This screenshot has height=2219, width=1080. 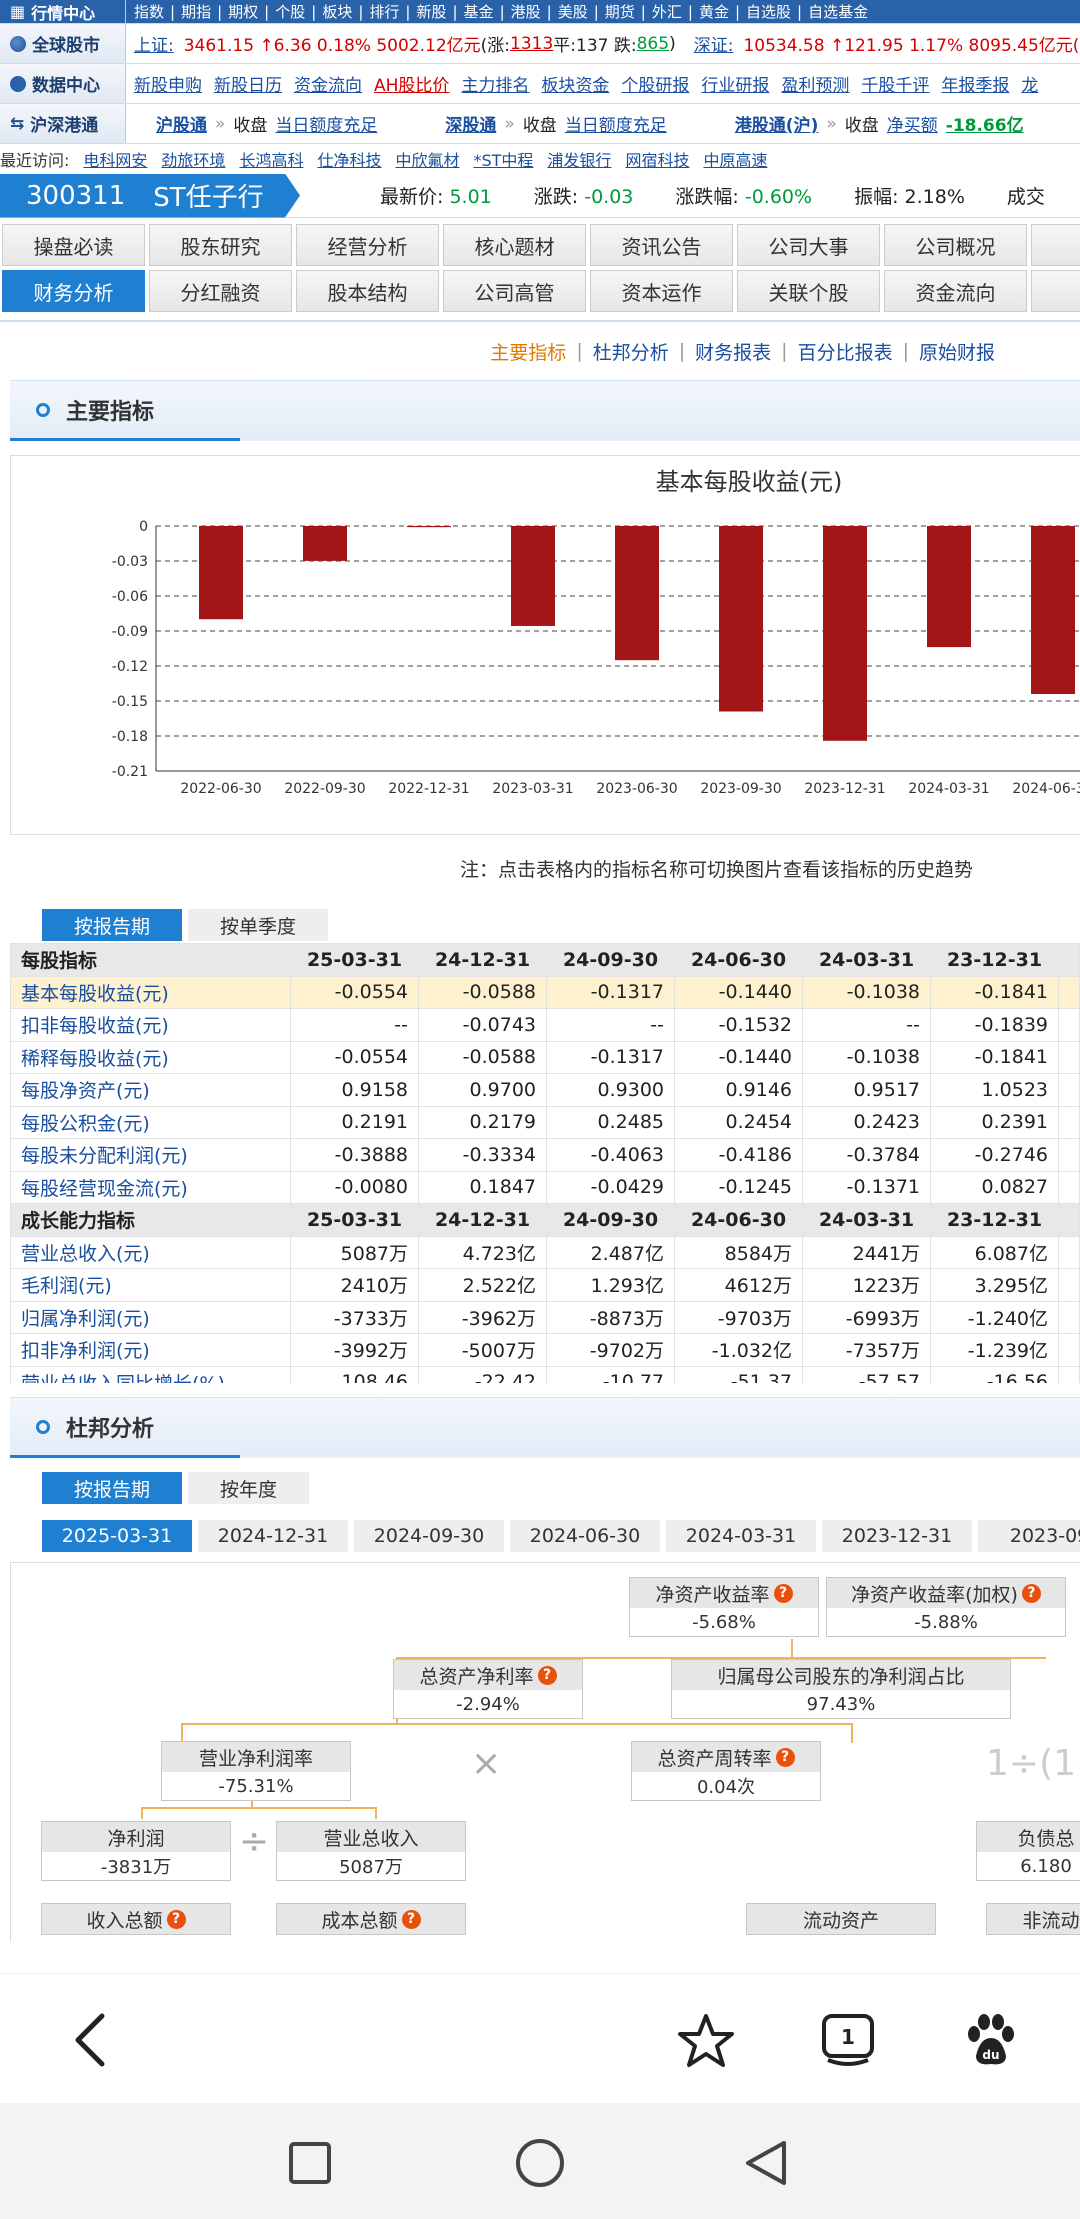 What do you see at coordinates (150, 1285) in the screenshot?
I see `indicator-name: 毛利润(元)` at bounding box center [150, 1285].